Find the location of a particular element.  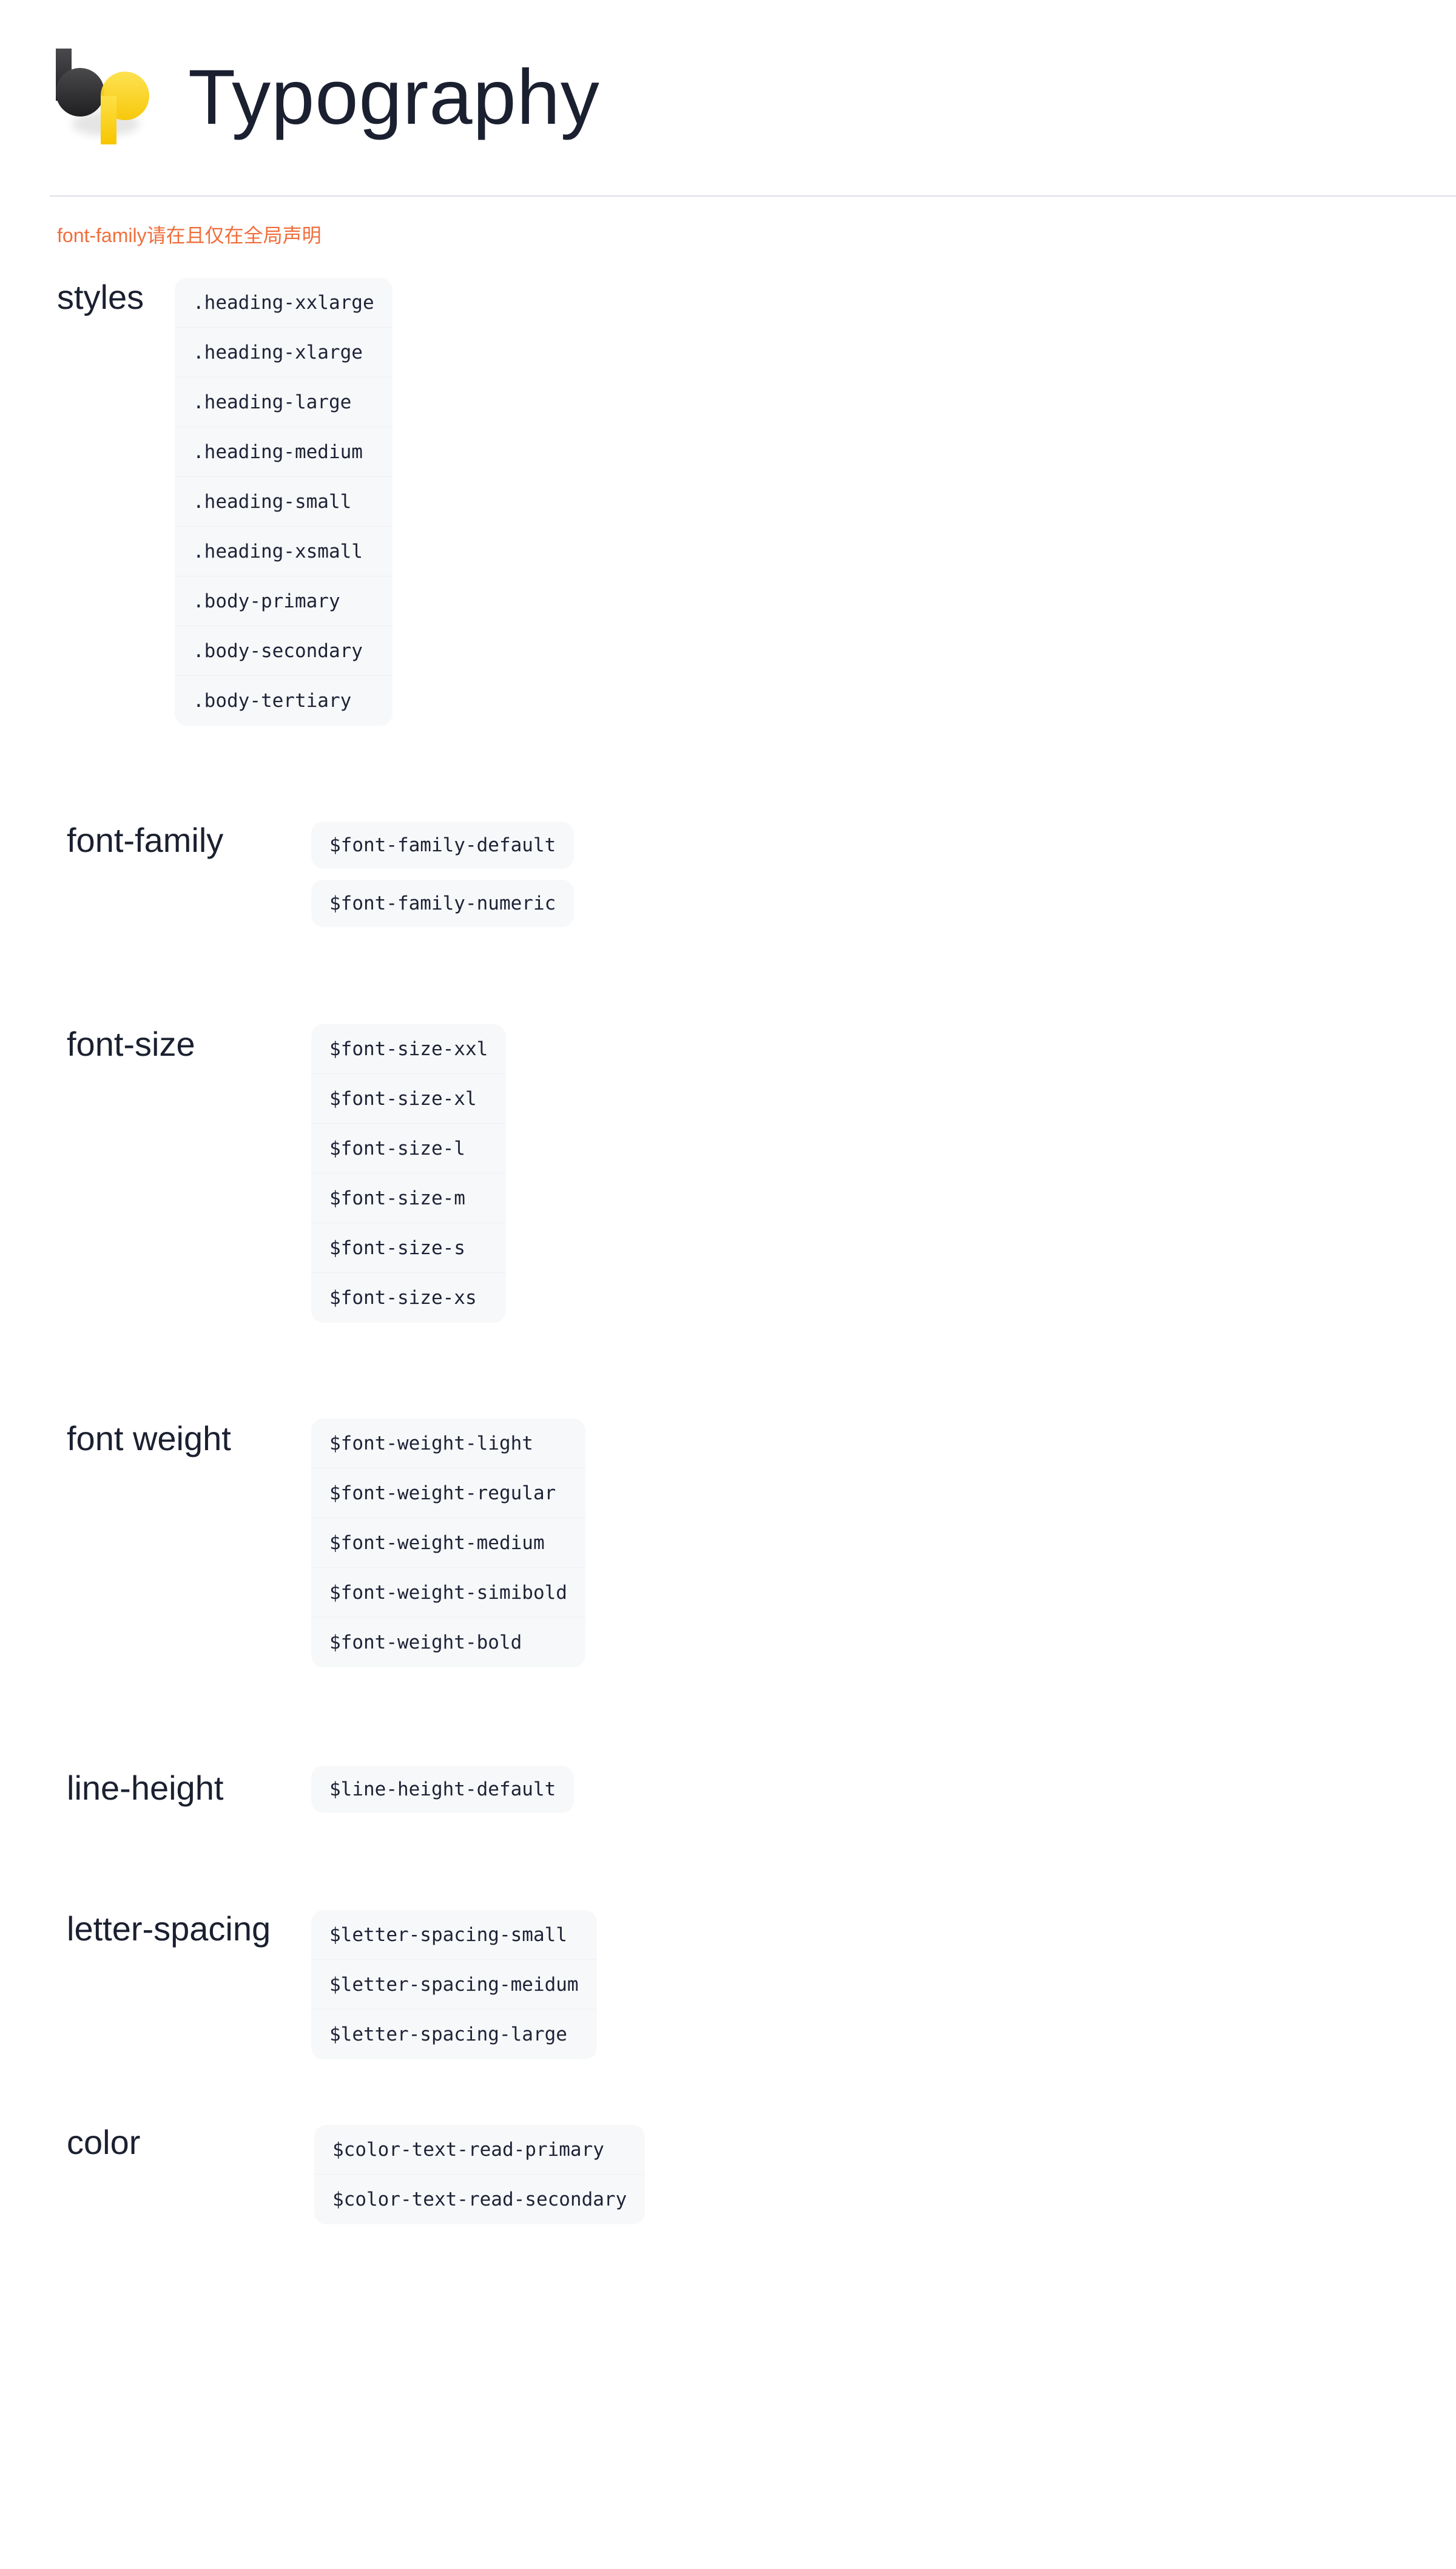

page-header: Typography is located at coordinates (728, 98).